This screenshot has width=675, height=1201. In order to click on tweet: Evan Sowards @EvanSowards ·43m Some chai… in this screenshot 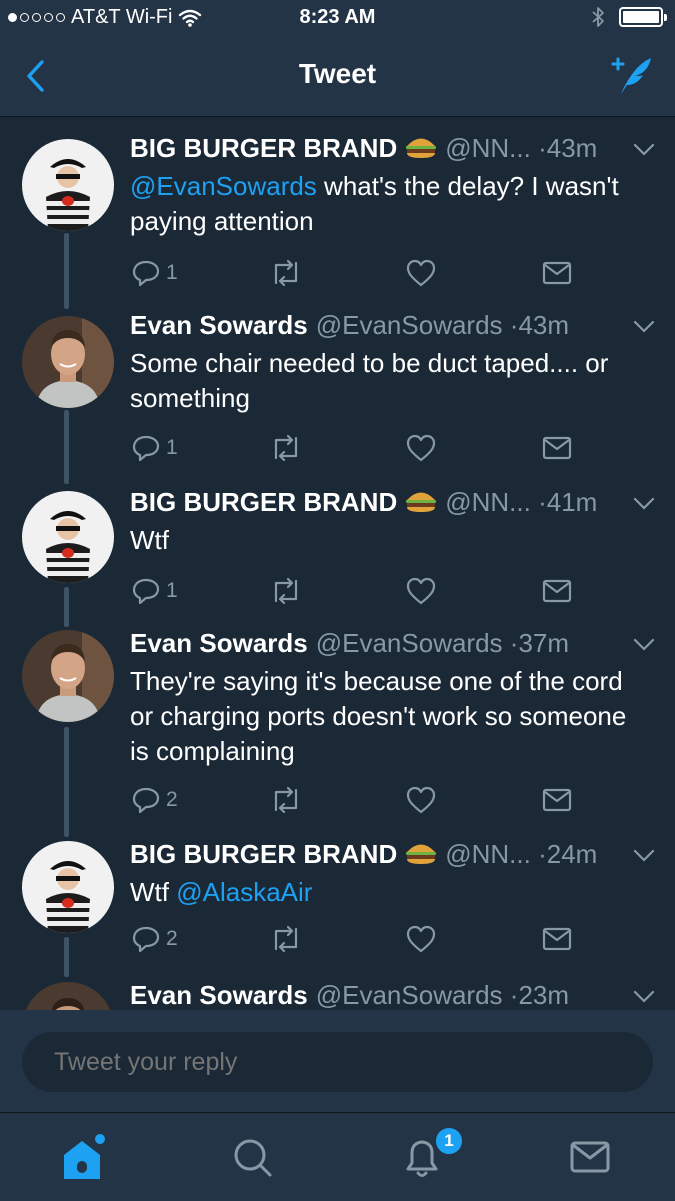, I will do `click(337, 382)`.